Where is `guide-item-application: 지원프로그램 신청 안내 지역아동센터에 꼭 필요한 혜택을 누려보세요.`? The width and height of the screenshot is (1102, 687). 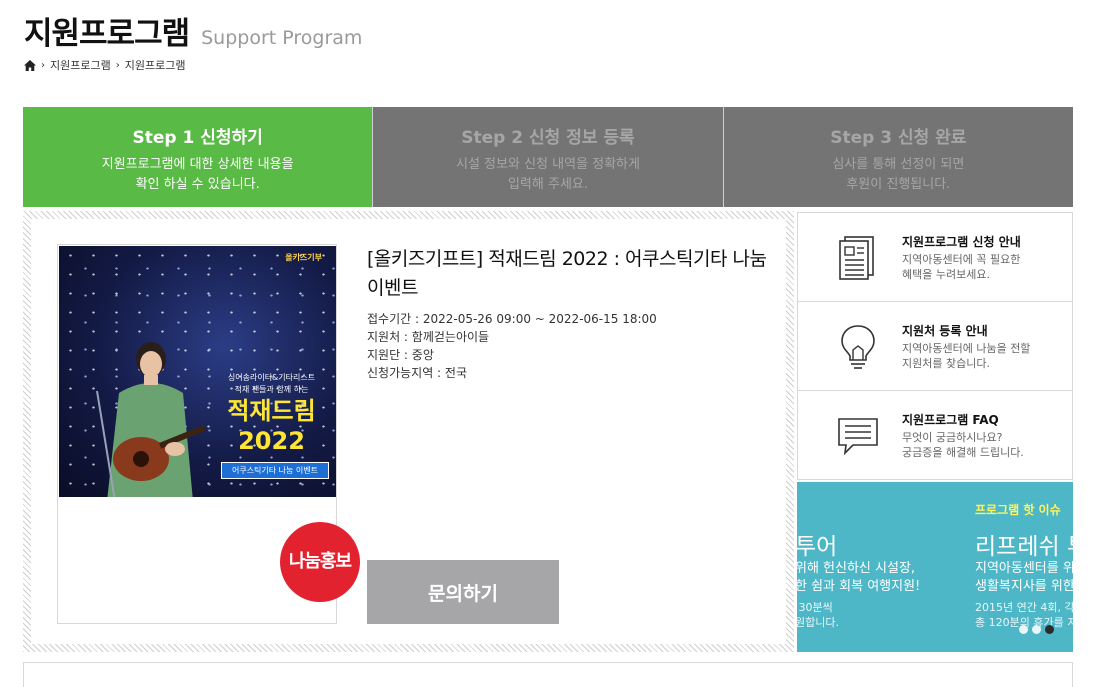 guide-item-application: 지원프로그램 신청 안내 지역아동센터에 꼭 필요한 혜택을 누려보세요. is located at coordinates (935, 257).